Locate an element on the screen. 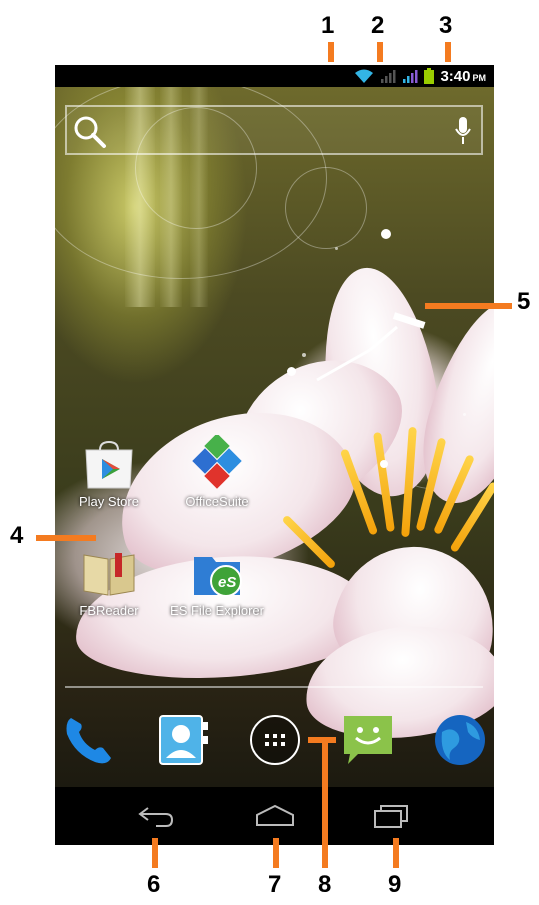 This screenshot has height=905, width=539. messaging-icon is located at coordinates (368, 740).